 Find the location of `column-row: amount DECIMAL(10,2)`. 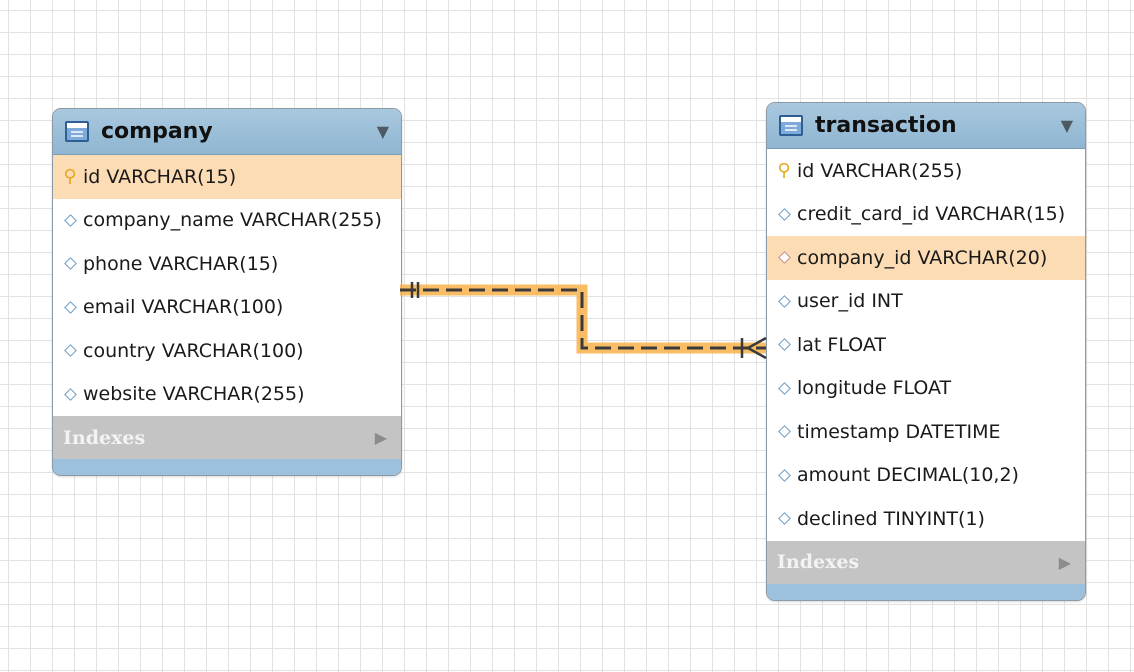

column-row: amount DECIMAL(10,2) is located at coordinates (926, 476).